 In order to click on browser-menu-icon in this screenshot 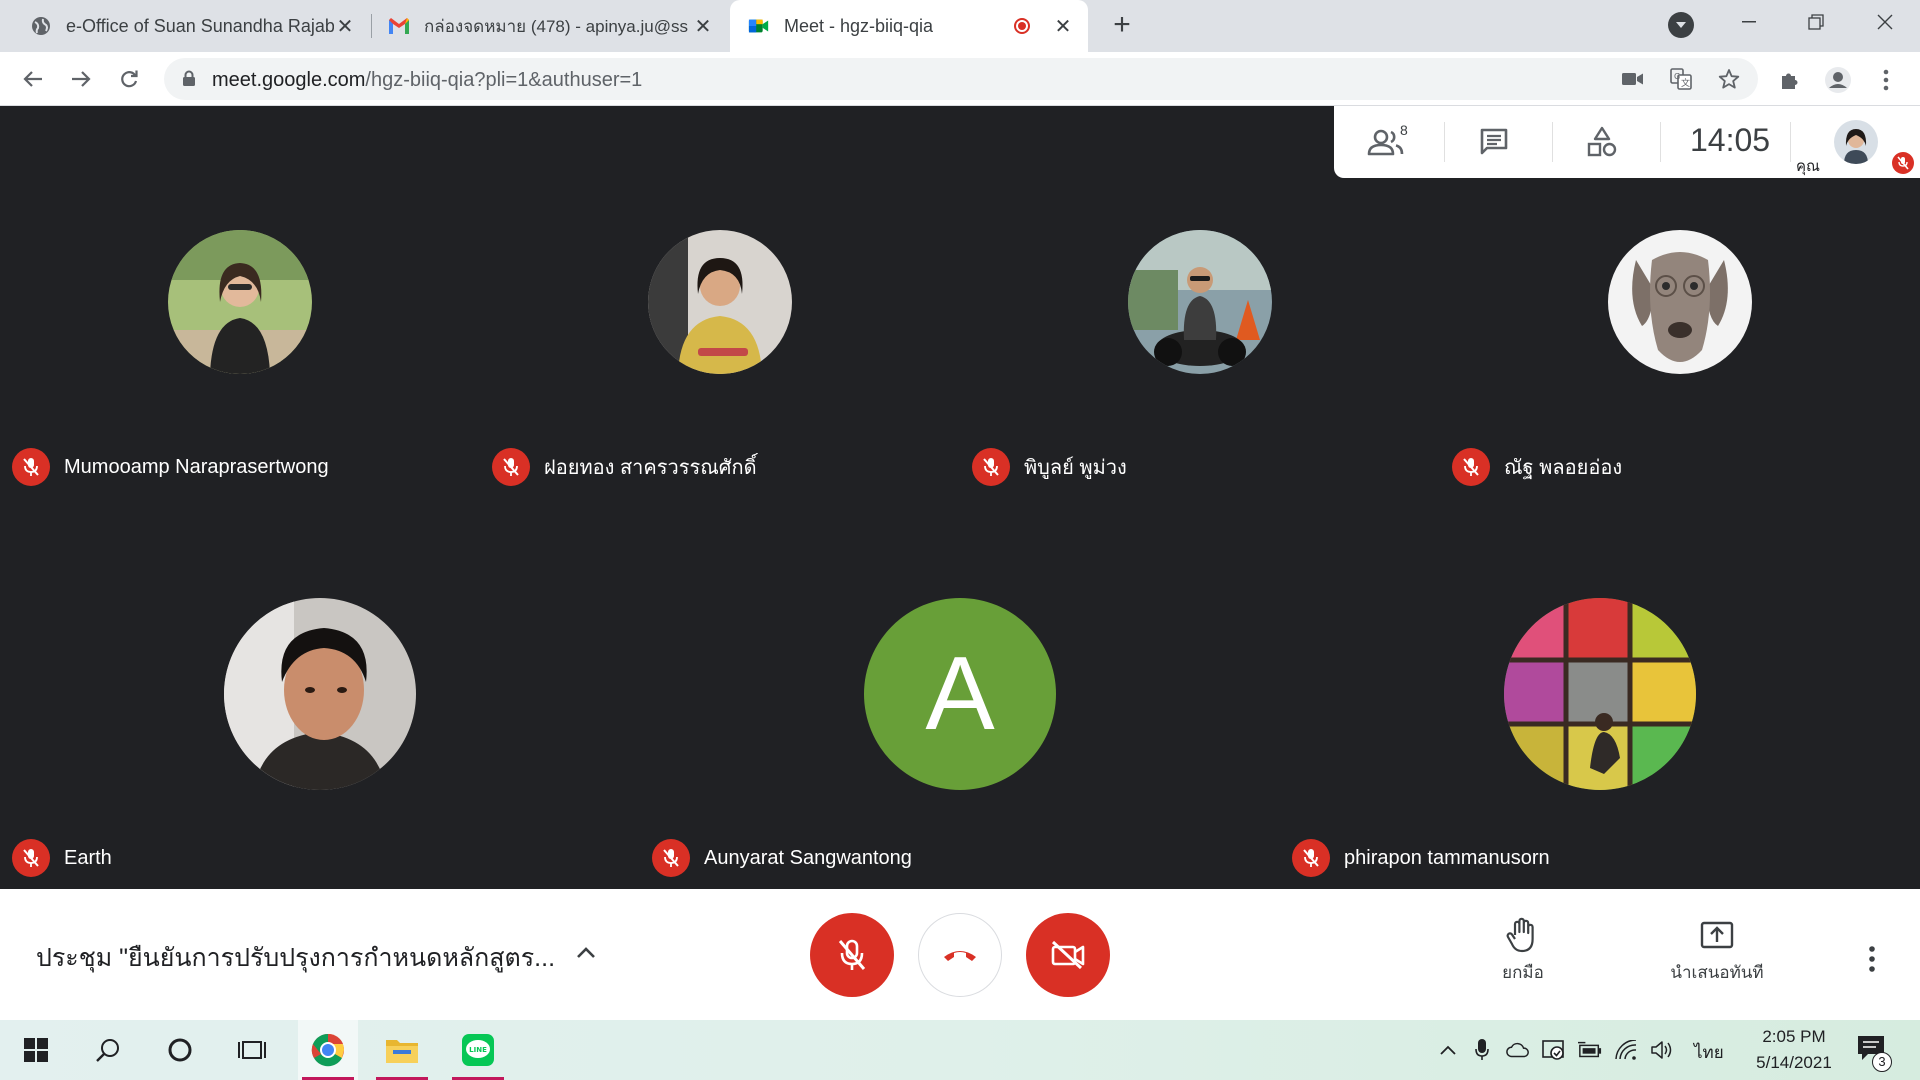, I will do `click(1886, 80)`.